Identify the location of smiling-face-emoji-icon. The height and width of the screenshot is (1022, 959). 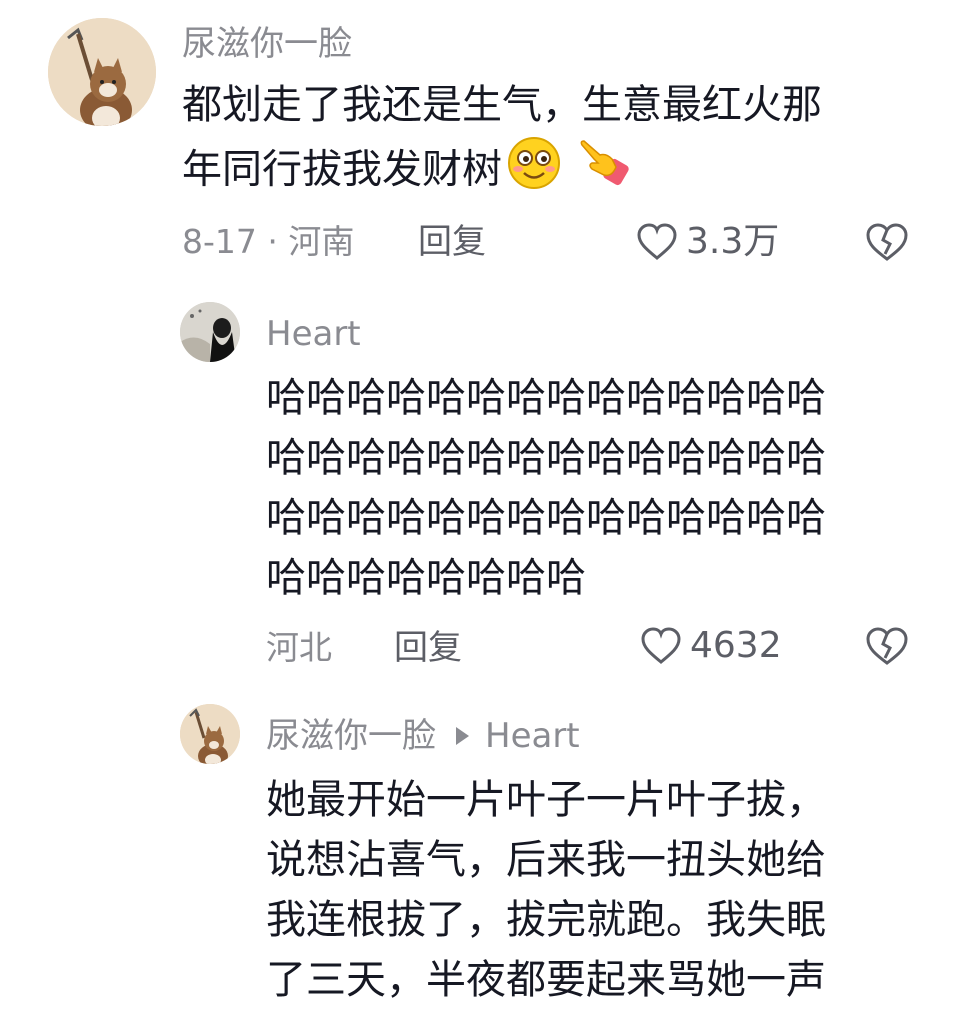
(534, 171).